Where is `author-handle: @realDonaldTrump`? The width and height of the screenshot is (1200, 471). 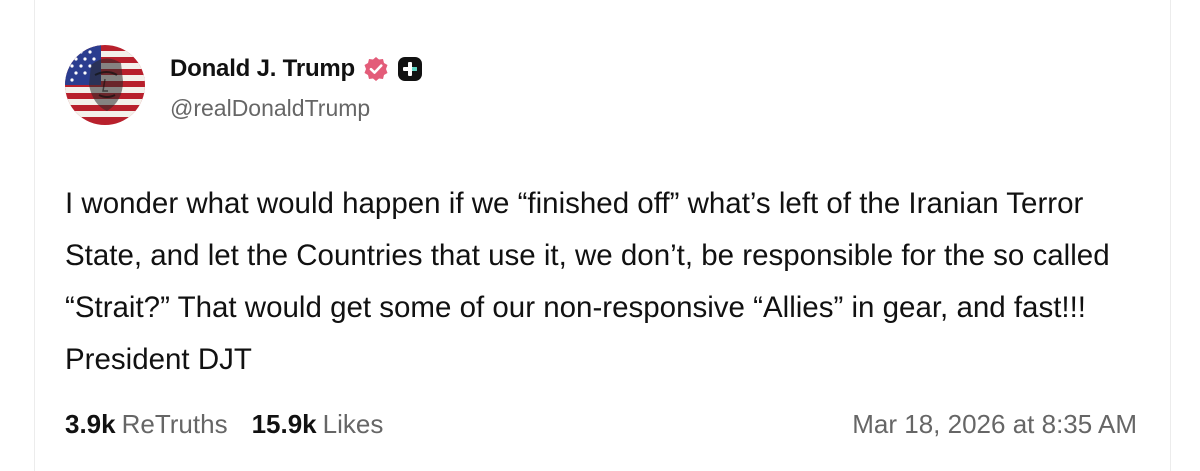 author-handle: @realDonaldTrump is located at coordinates (270, 108).